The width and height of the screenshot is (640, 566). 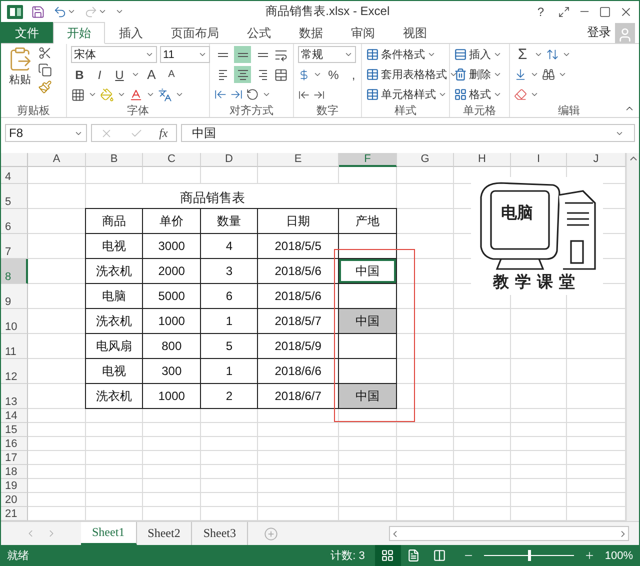 I want to click on row-header: 7, so click(x=14, y=246).